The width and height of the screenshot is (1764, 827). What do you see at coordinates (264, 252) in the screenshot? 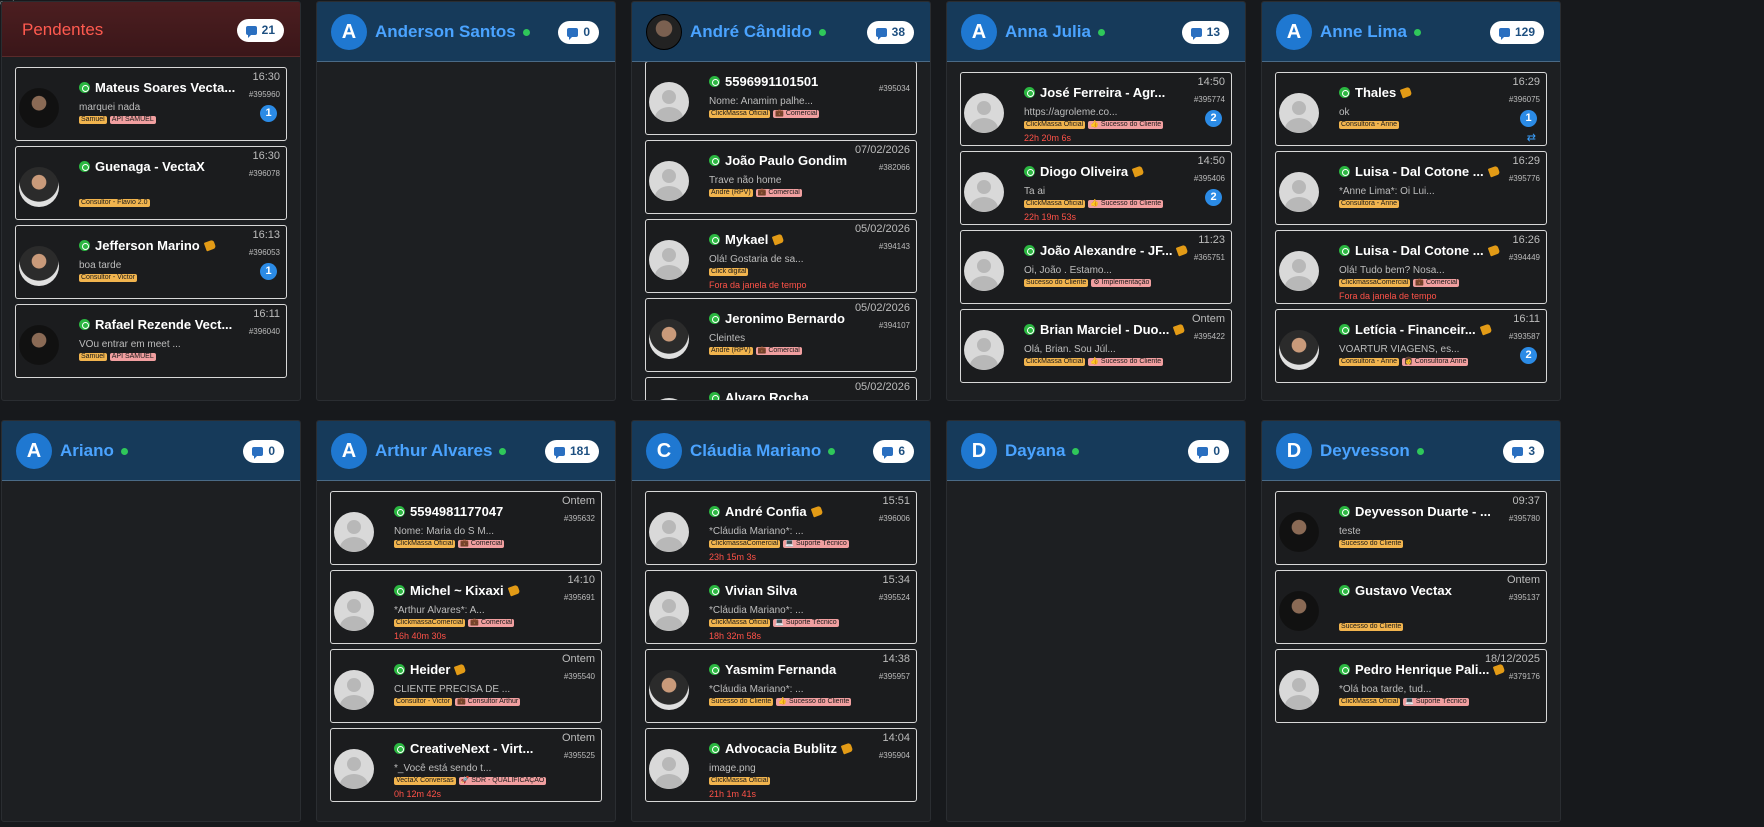
I see `ticket-id: #396053` at bounding box center [264, 252].